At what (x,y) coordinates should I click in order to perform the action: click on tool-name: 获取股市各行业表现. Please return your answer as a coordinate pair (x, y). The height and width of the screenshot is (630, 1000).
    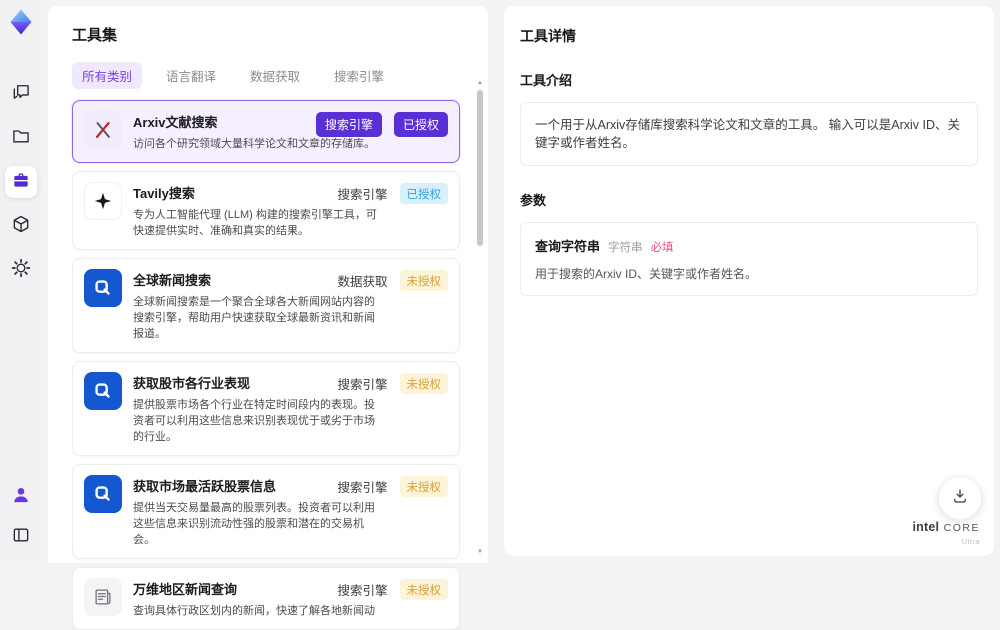
    Looking at the image, I should click on (192, 383).